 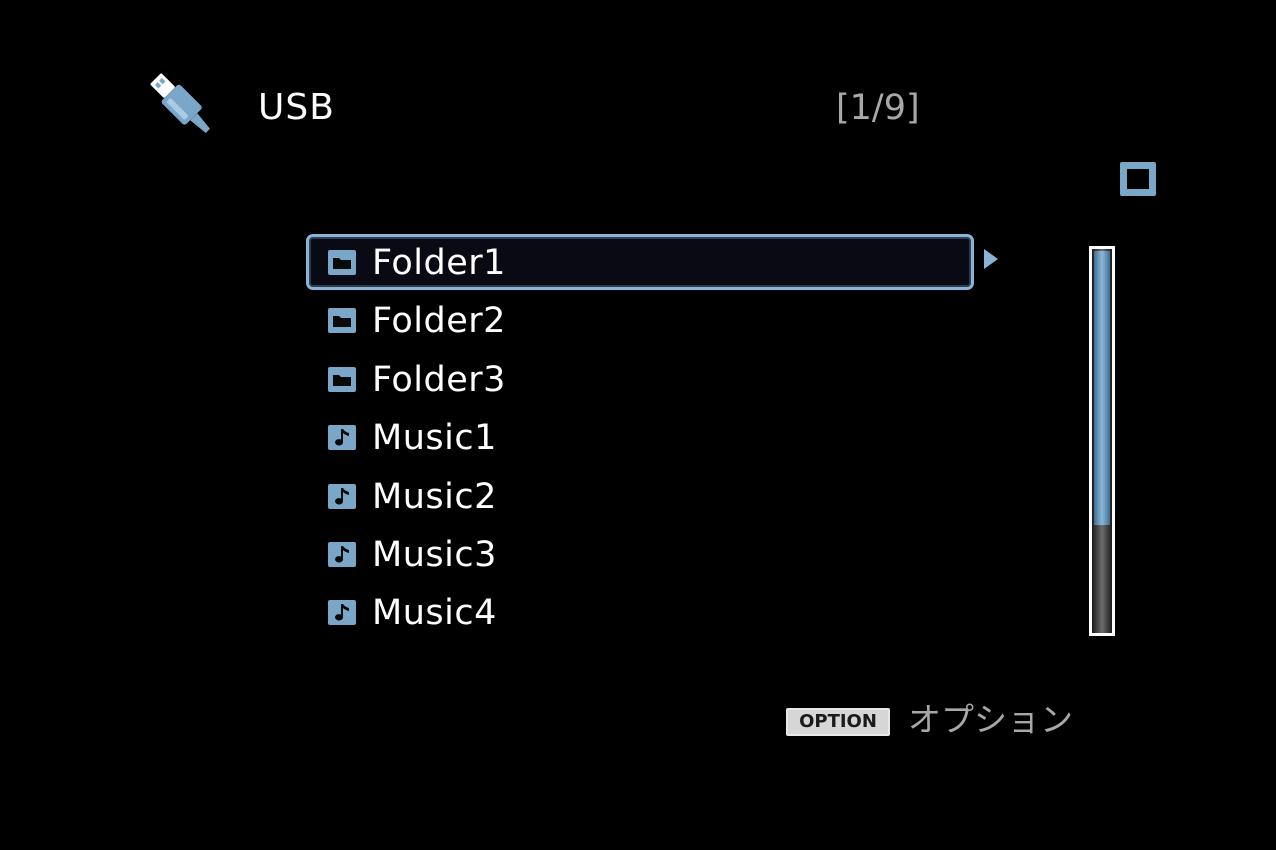 I want to click on list-item: Folder2, so click(x=640, y=321).